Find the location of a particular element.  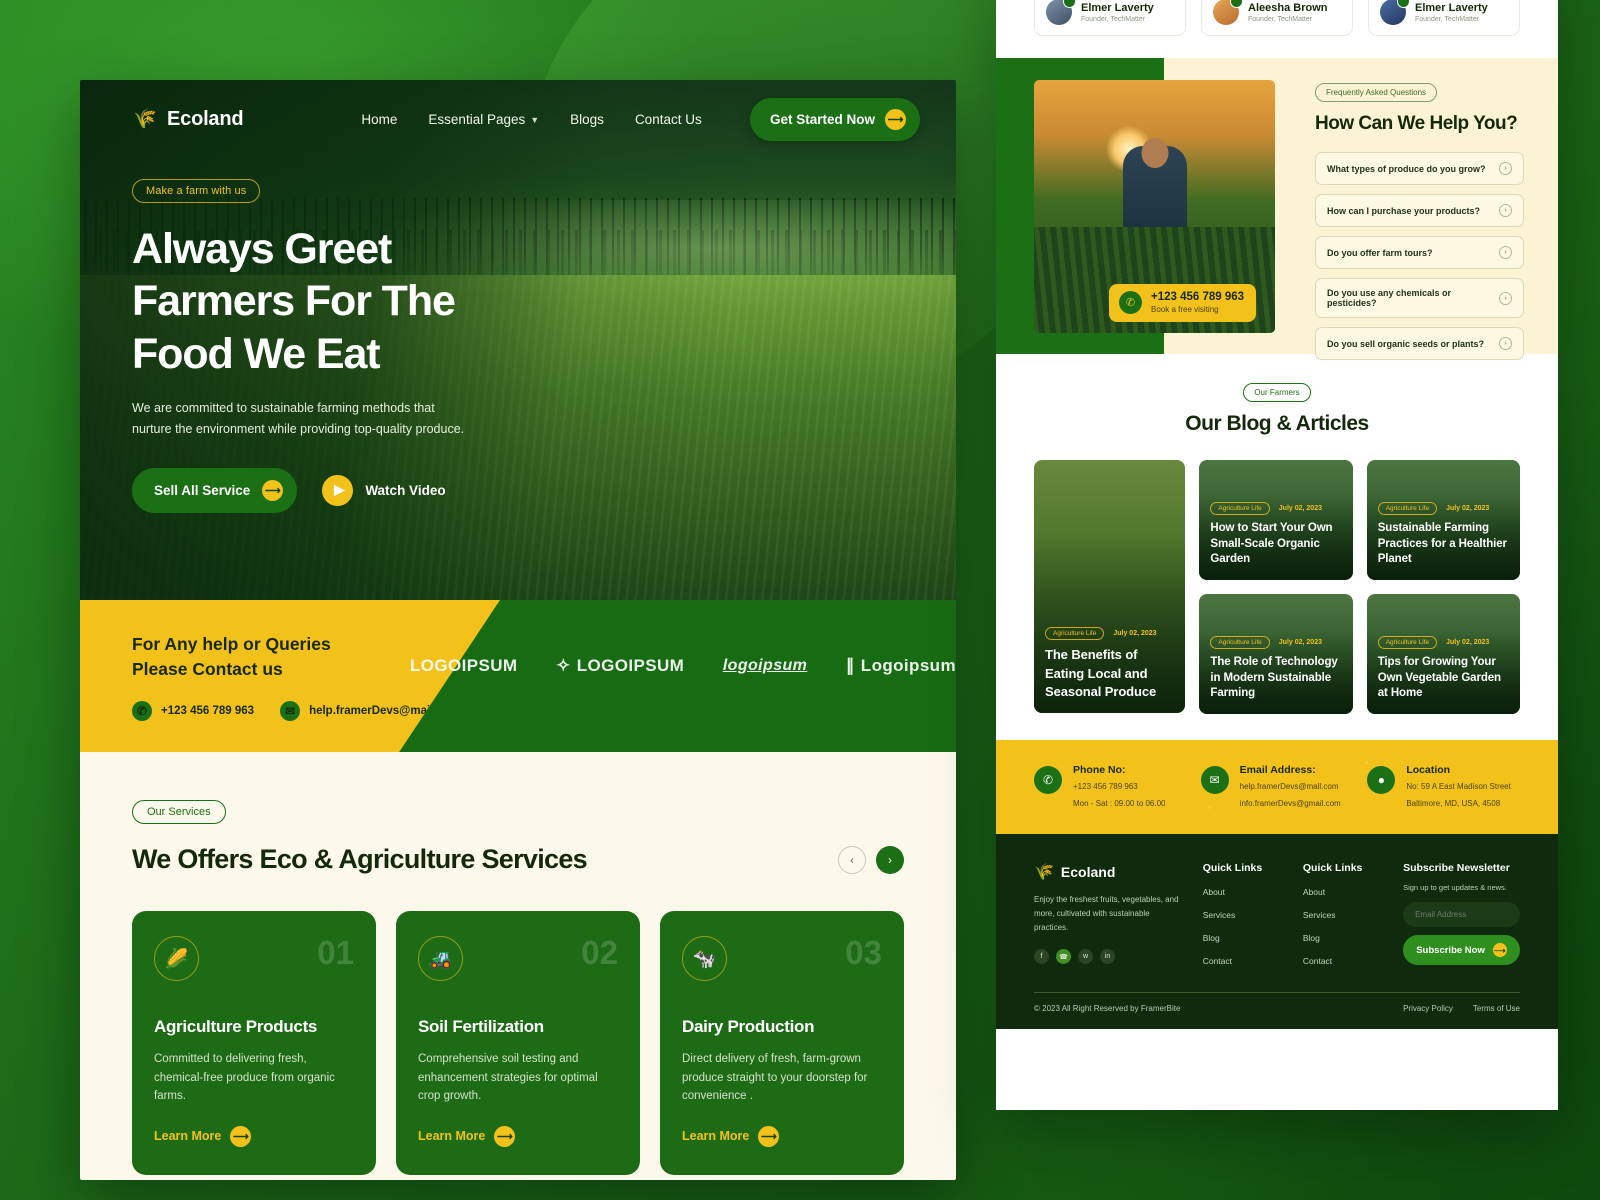

get-started-button: Get Started Now ⟶ is located at coordinates (834, 119).